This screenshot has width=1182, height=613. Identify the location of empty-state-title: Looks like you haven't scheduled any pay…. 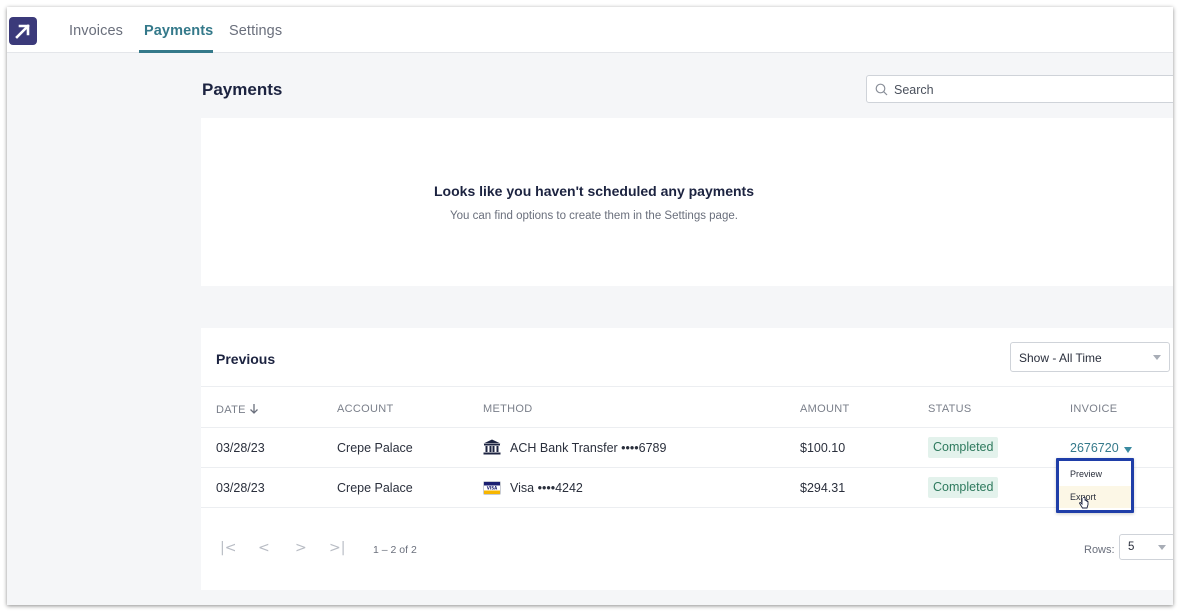
(594, 191).